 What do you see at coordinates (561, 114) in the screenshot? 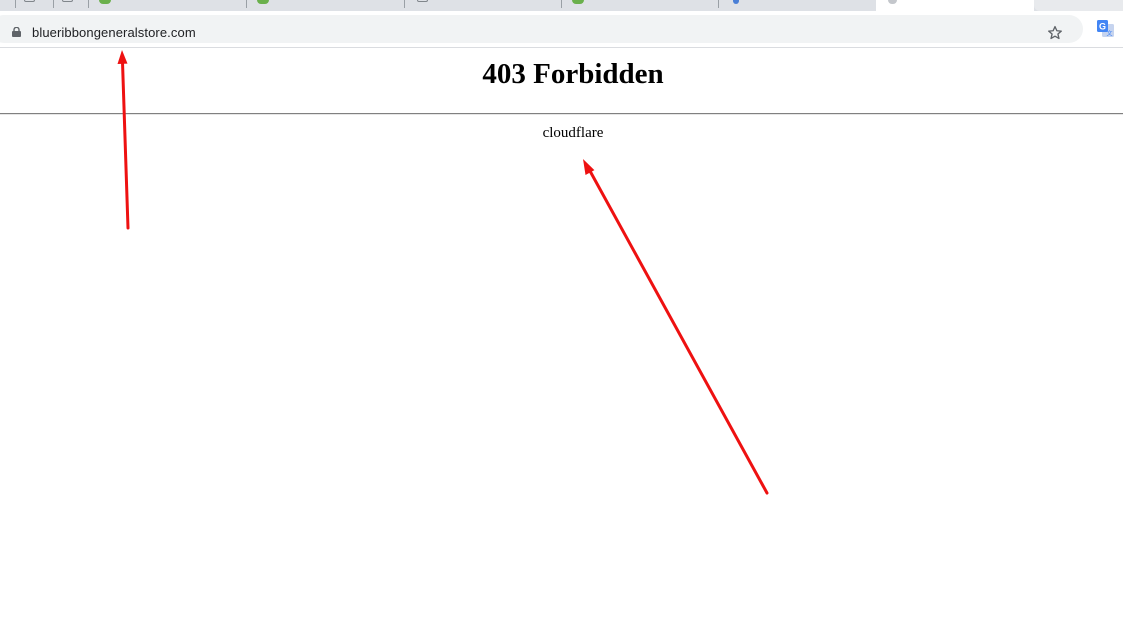
I see `horizontal-rule` at bounding box center [561, 114].